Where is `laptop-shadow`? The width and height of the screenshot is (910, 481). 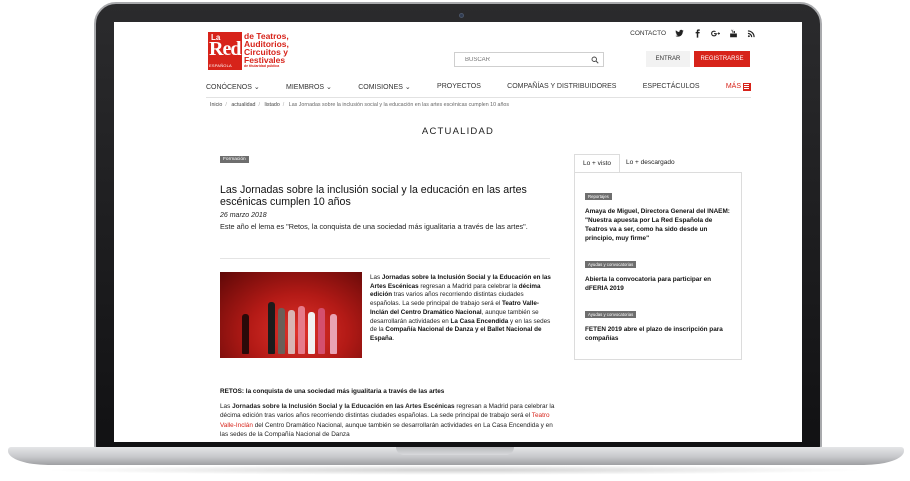
laptop-shadow is located at coordinates (455, 470).